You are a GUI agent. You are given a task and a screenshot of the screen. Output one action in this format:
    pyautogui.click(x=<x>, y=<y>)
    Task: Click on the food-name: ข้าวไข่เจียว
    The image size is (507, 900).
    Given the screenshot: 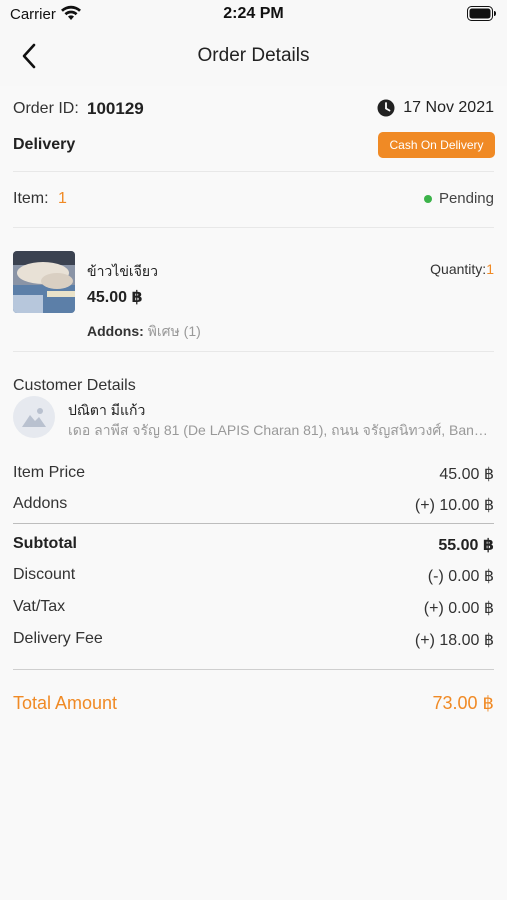 What is the action you would take?
    pyautogui.click(x=122, y=271)
    